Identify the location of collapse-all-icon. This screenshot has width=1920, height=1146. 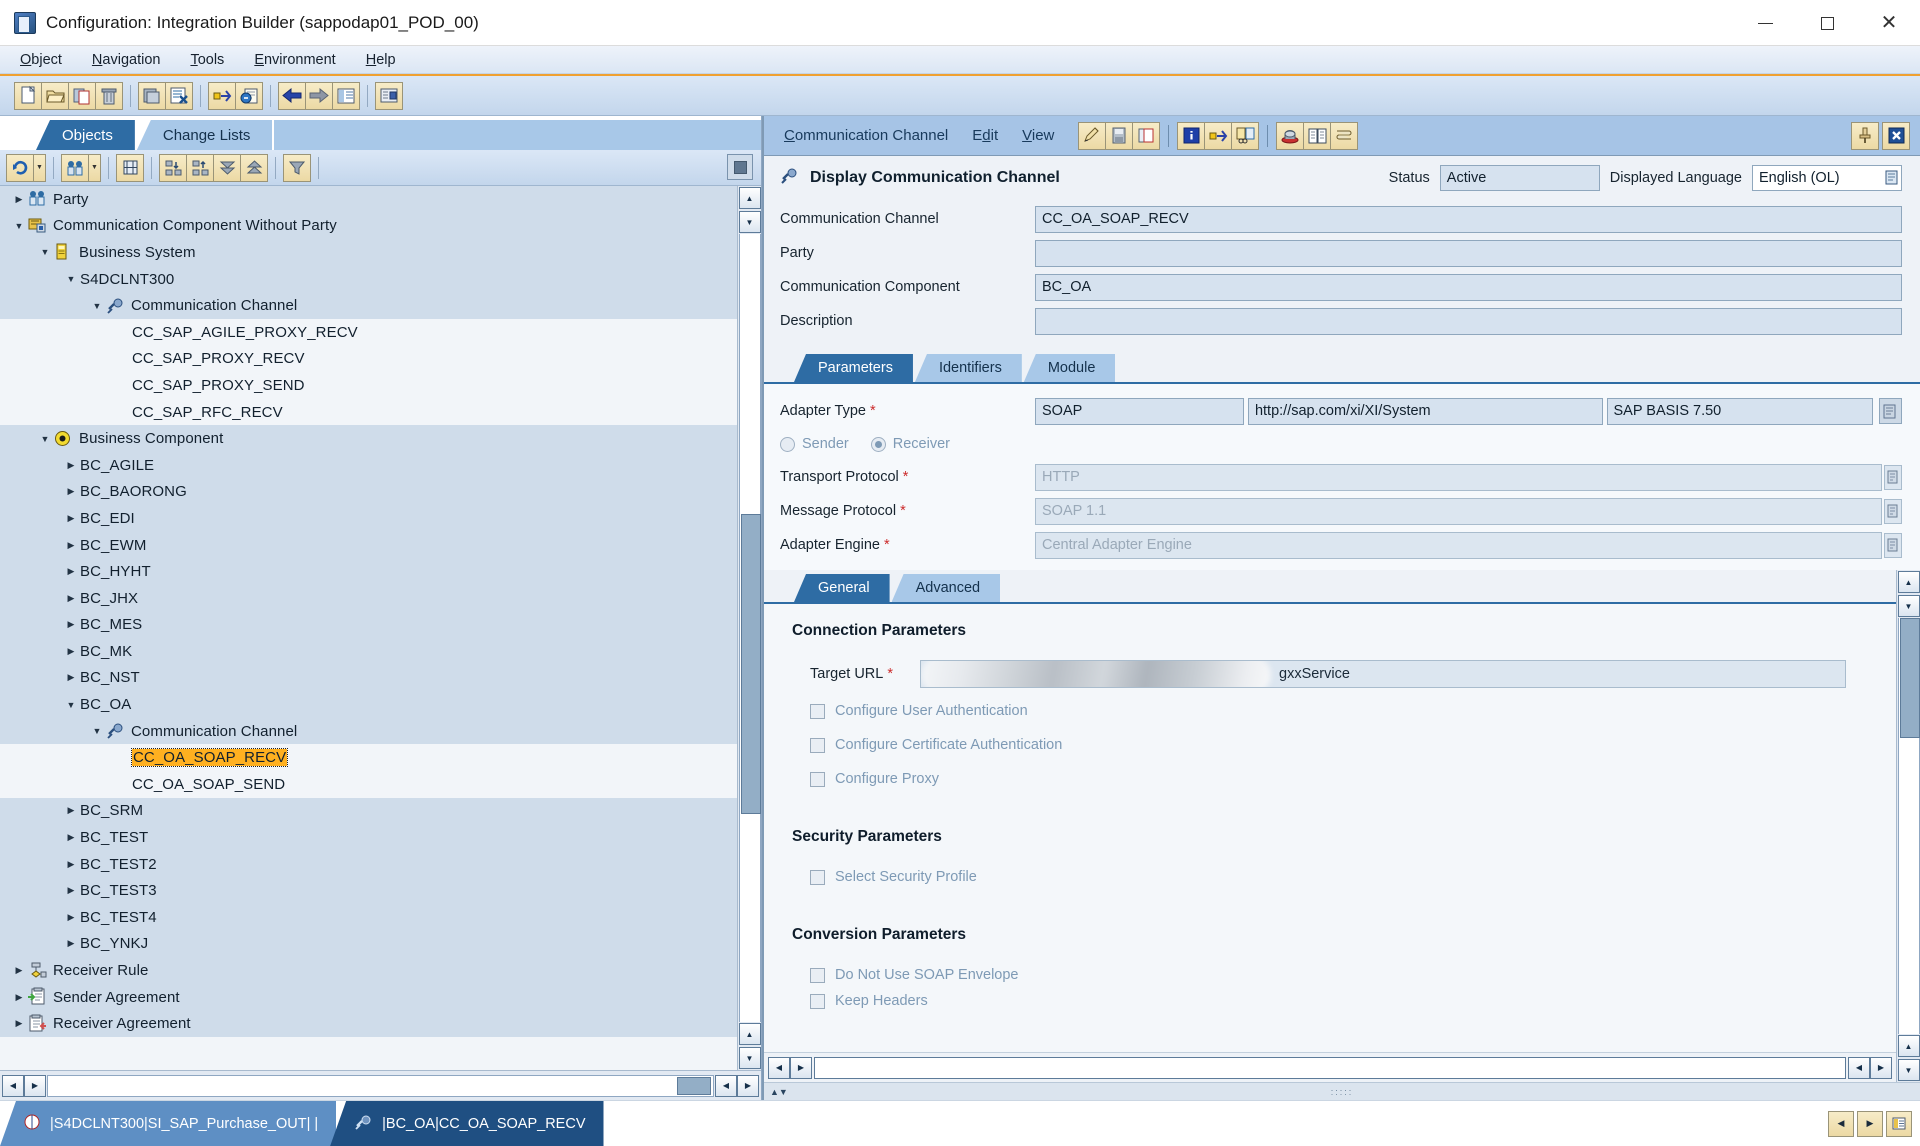
(254, 167).